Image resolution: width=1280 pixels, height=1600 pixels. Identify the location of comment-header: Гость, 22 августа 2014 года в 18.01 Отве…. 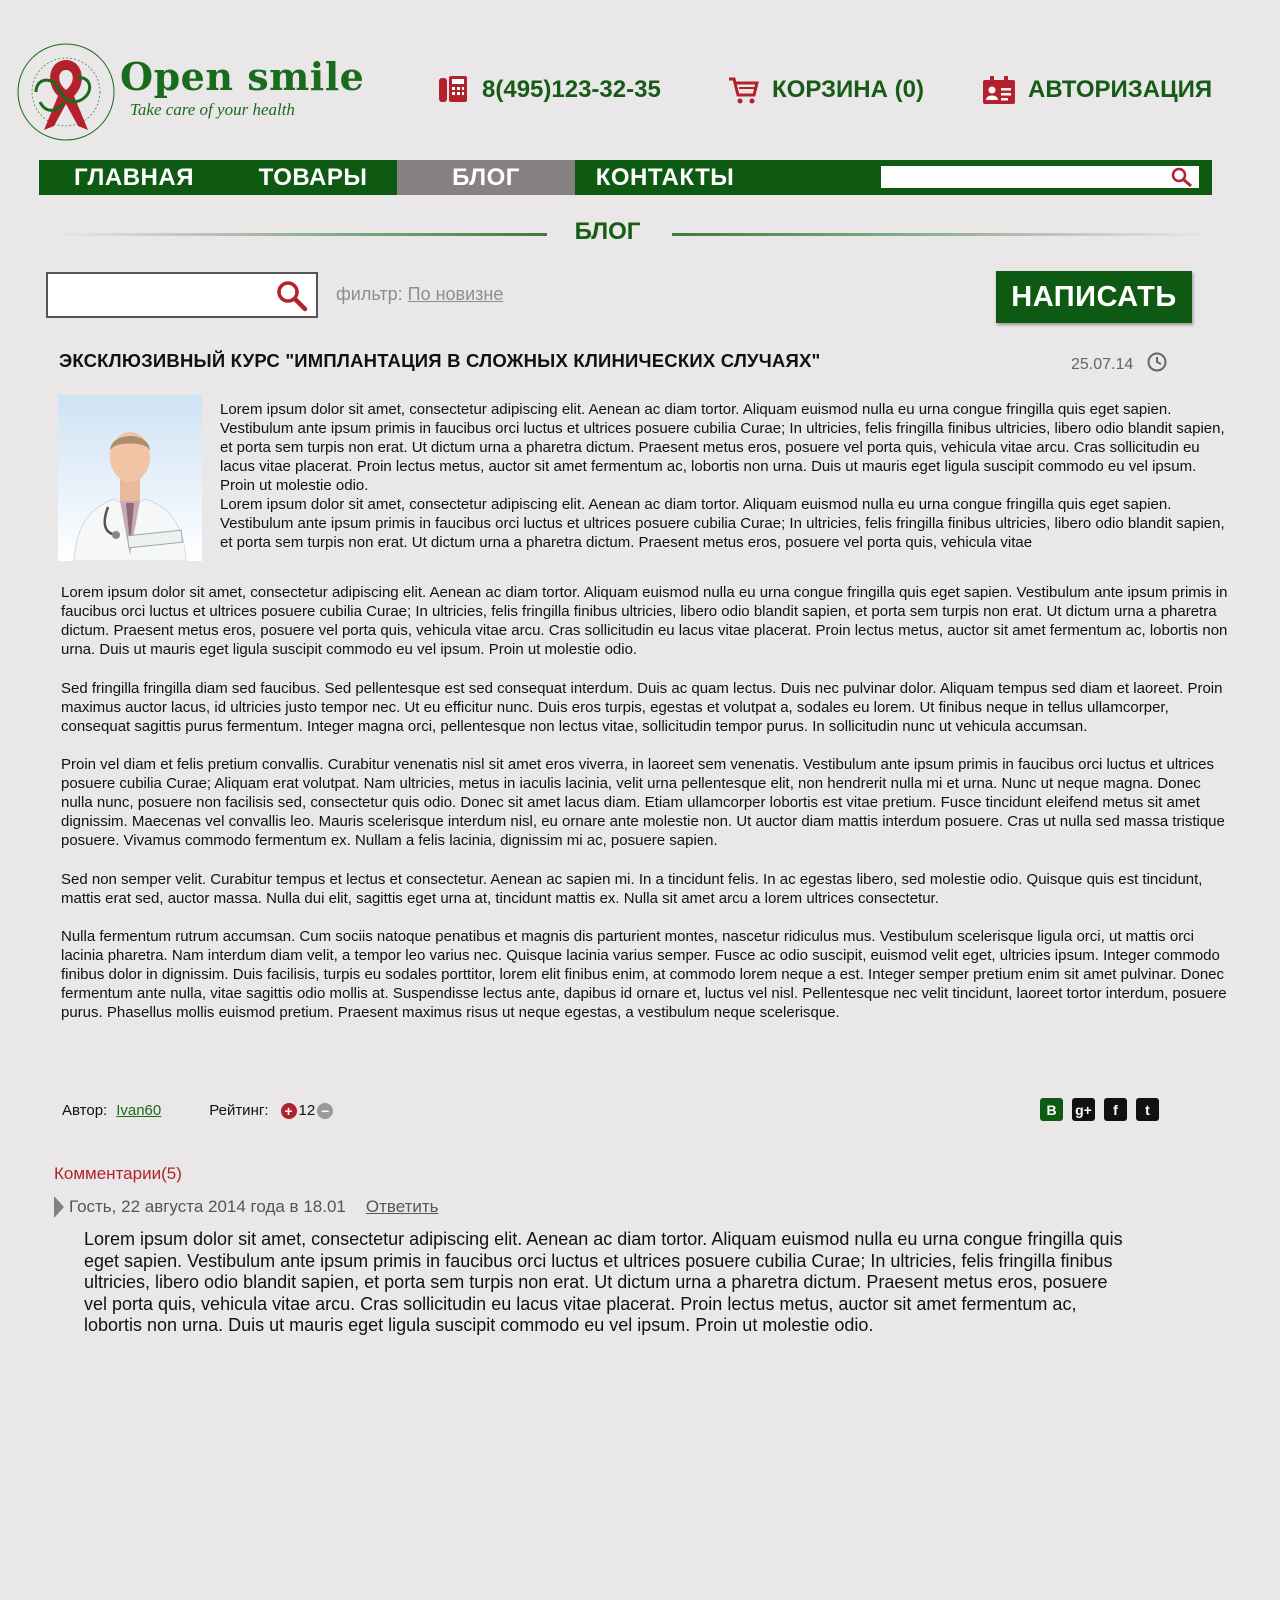
(246, 1207).